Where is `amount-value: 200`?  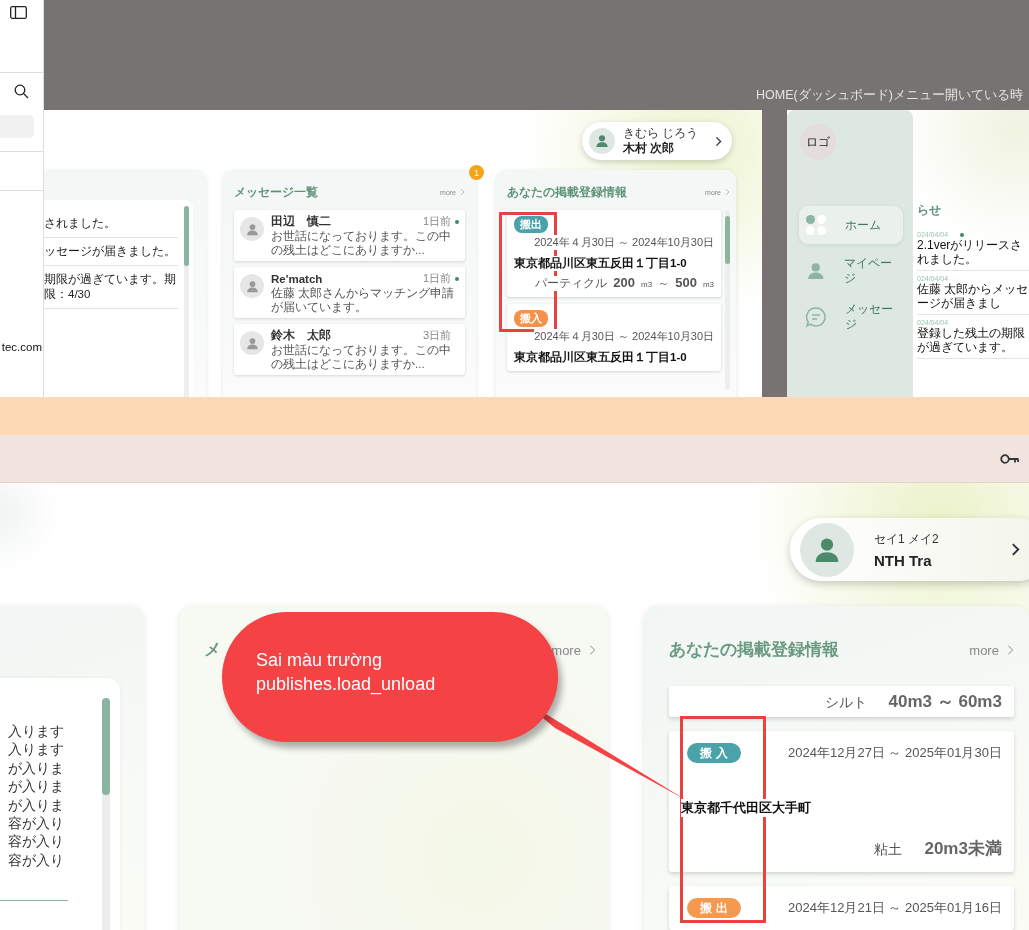 amount-value: 200 is located at coordinates (624, 282).